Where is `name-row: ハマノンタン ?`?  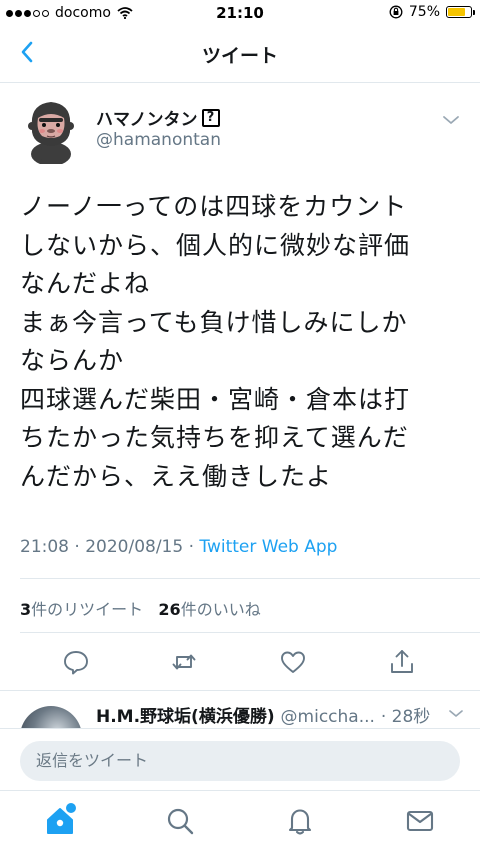 name-row: ハマノンタン ? is located at coordinates (158, 117).